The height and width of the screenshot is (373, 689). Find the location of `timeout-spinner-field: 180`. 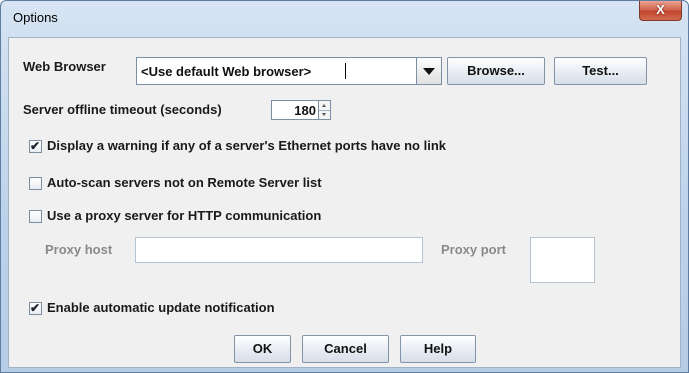

timeout-spinner-field: 180 is located at coordinates (295, 110).